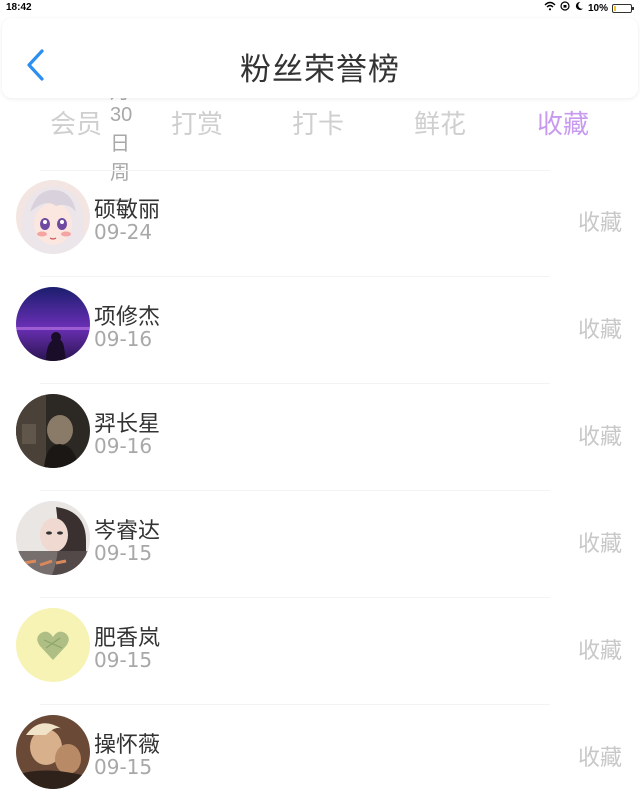 Image resolution: width=640 pixels, height=812 pixels. I want to click on moon-icon, so click(579, 8).